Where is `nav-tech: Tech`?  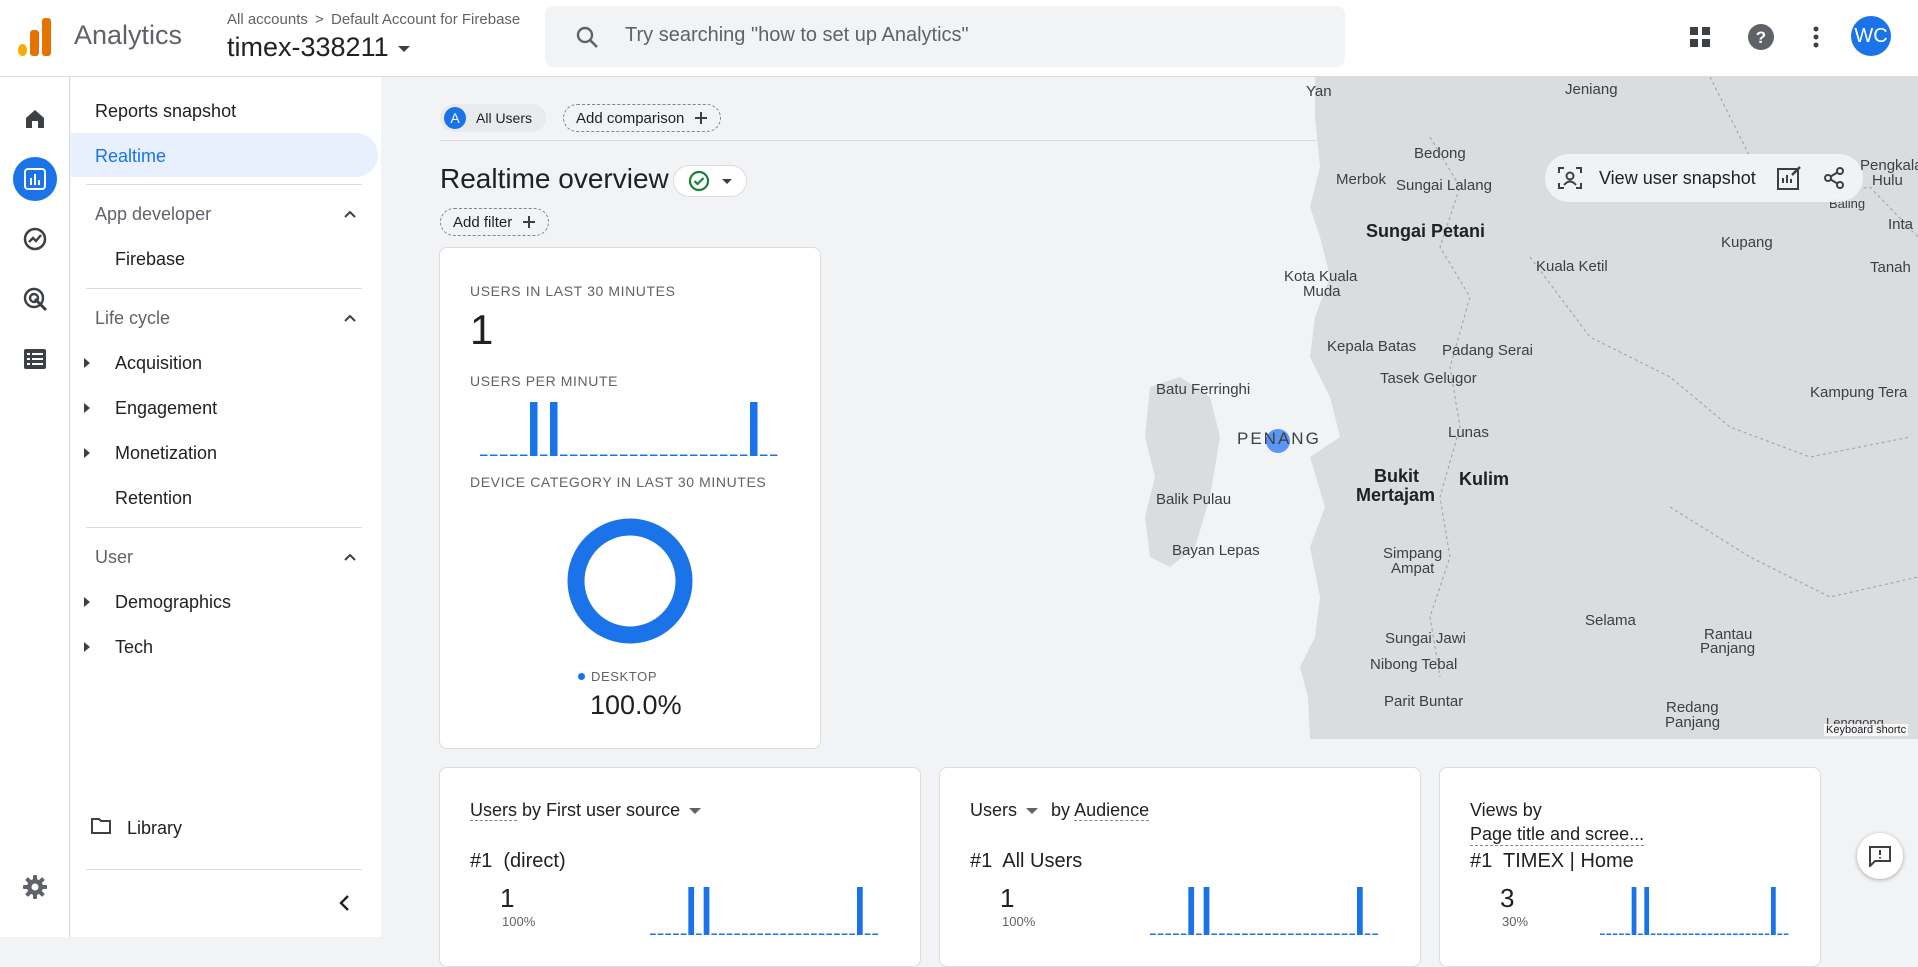 nav-tech: Tech is located at coordinates (134, 647).